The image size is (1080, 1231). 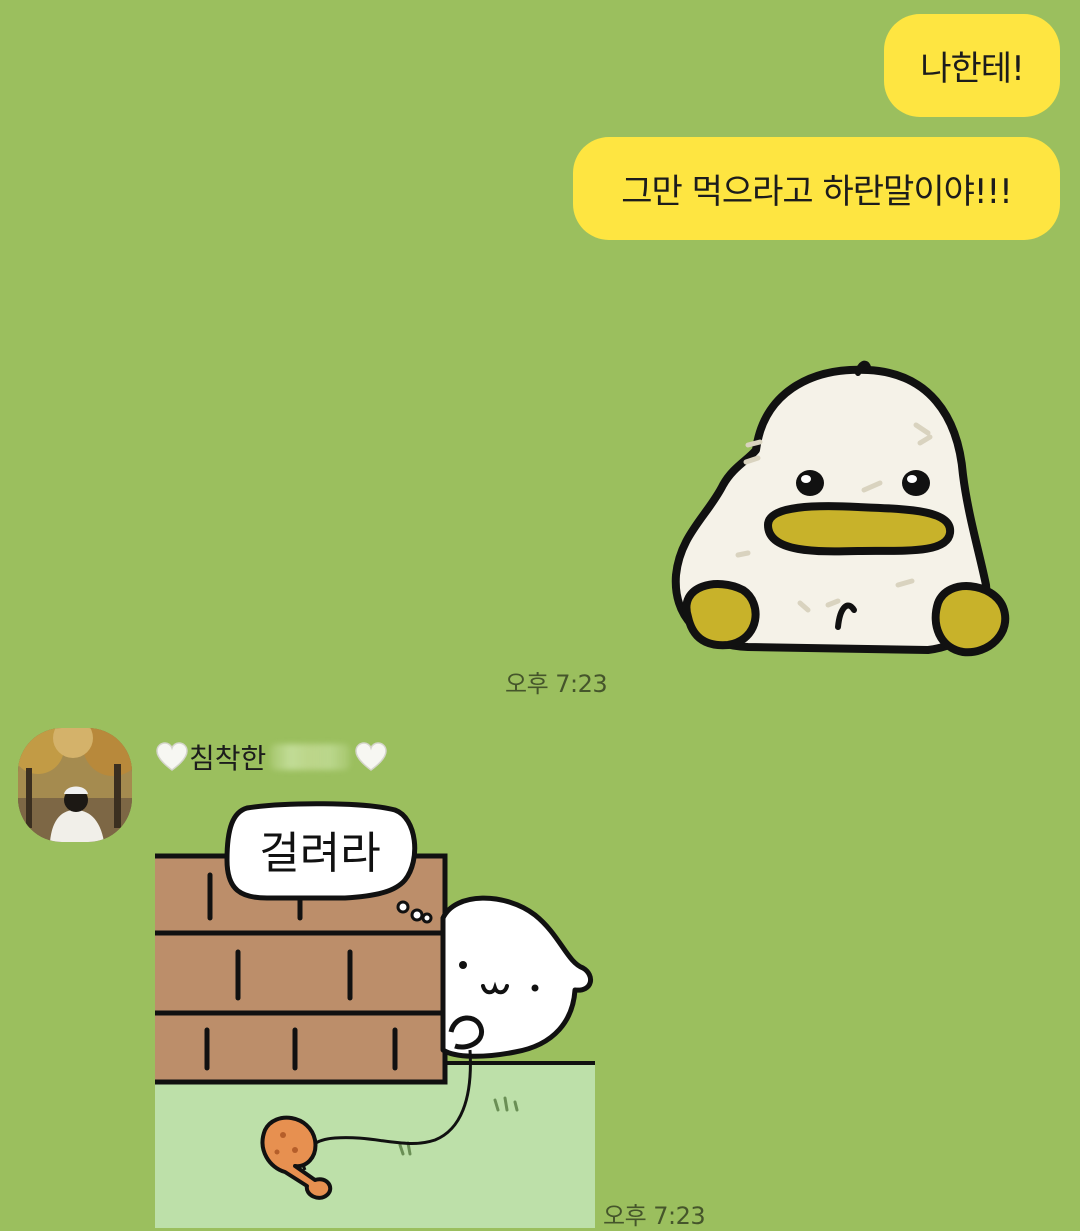 I want to click on sender-name-text: 침착한, so click(x=228, y=758).